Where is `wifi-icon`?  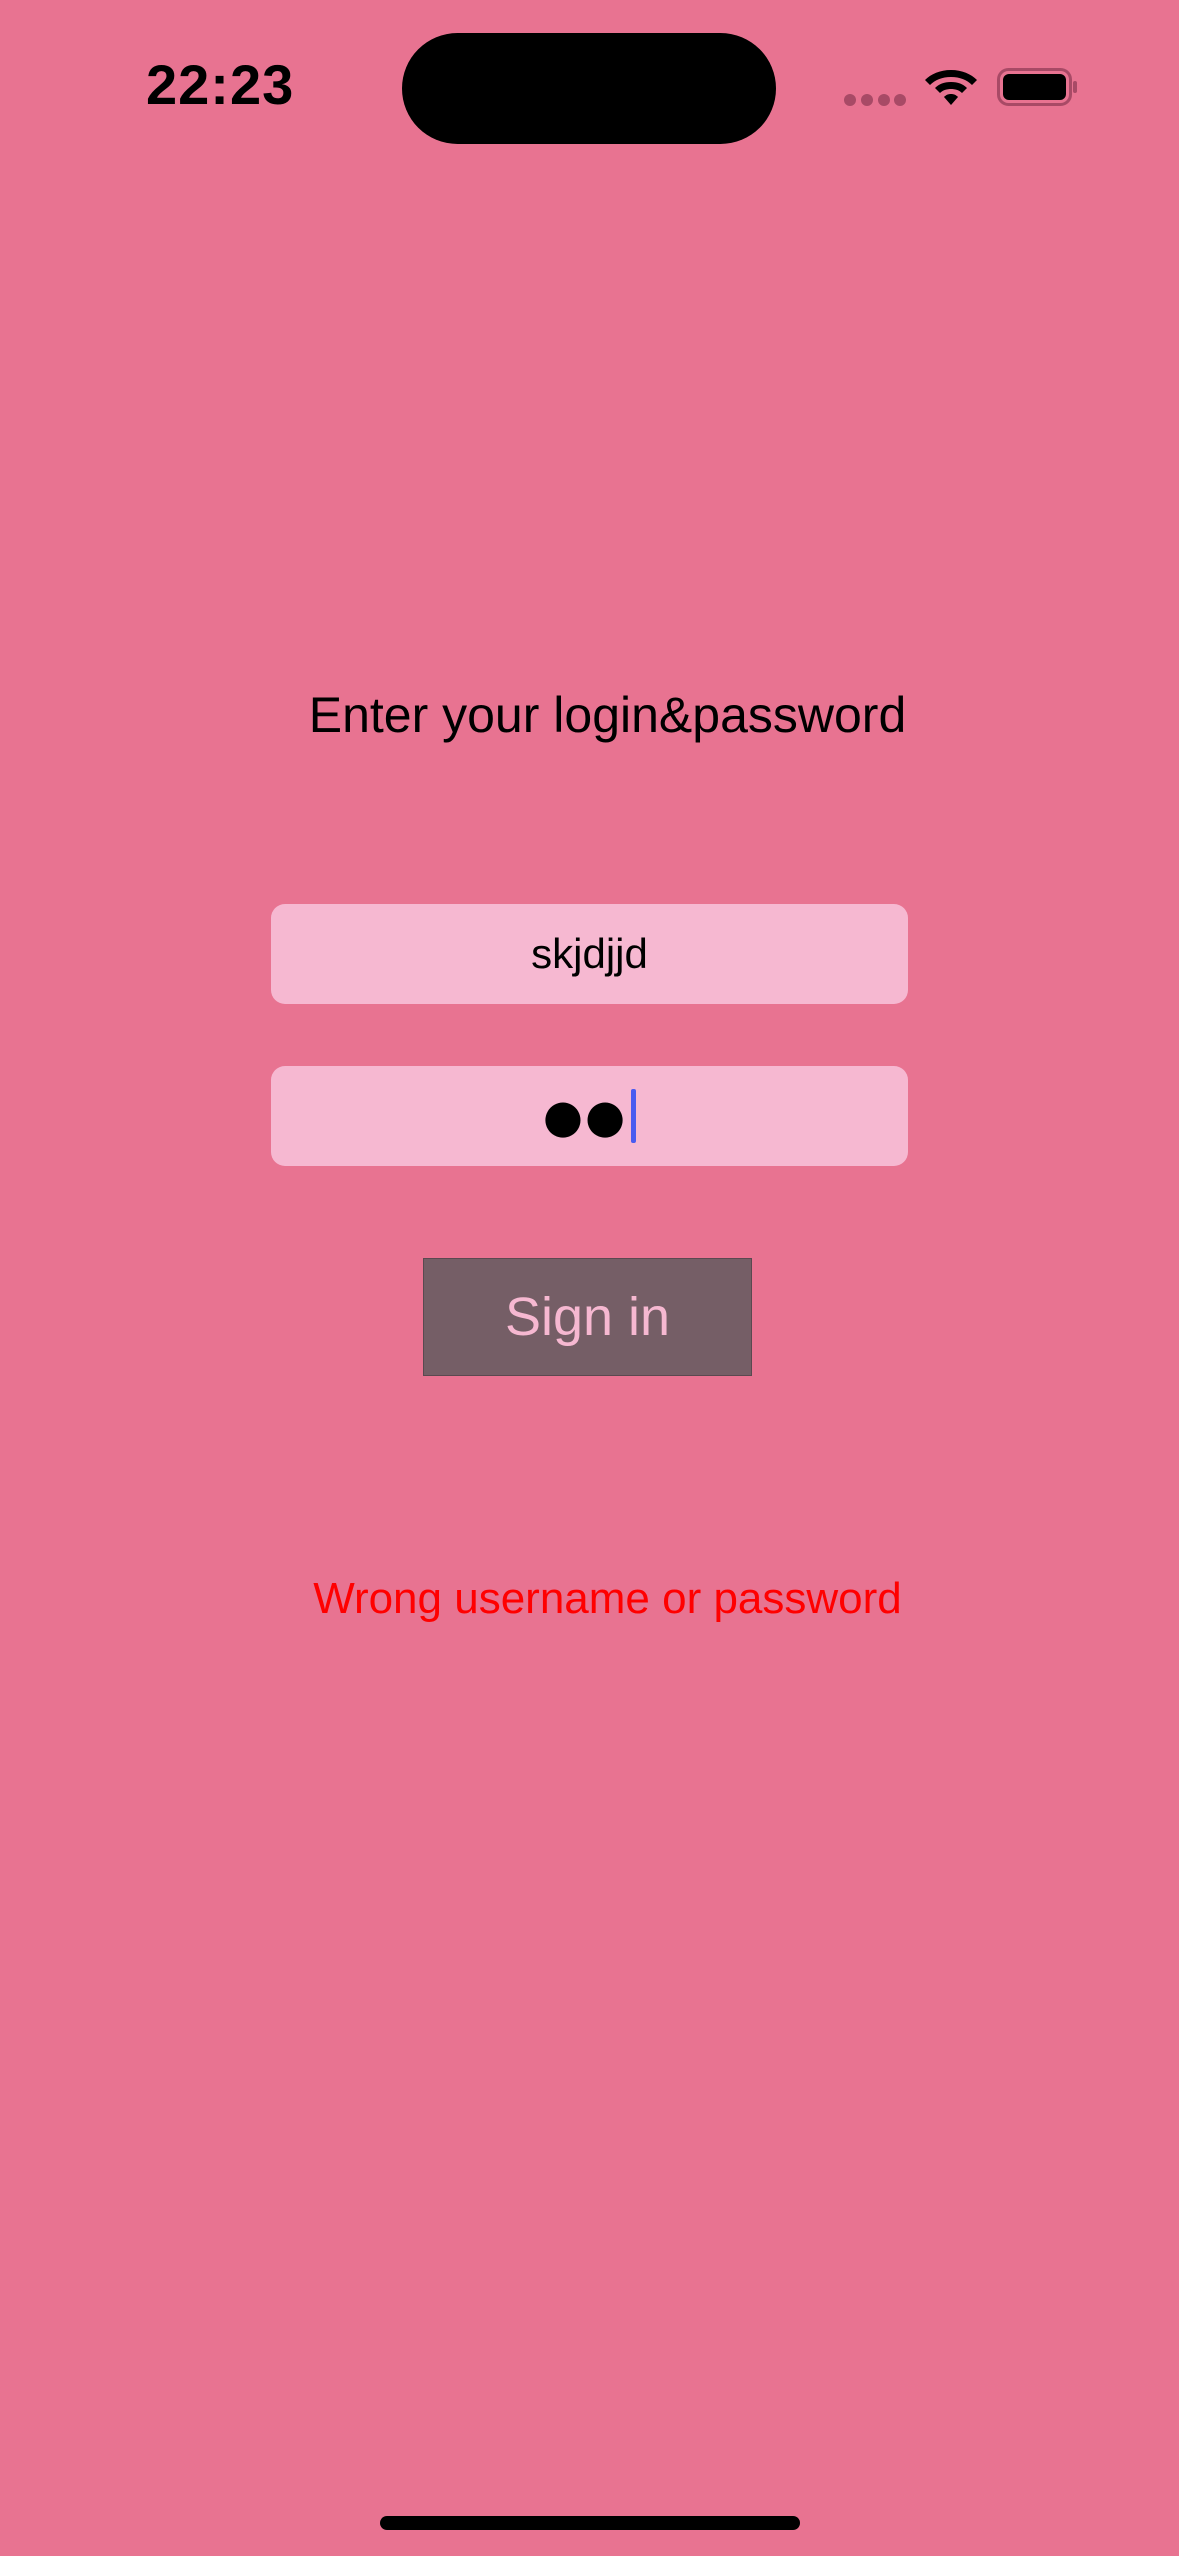 wifi-icon is located at coordinates (951, 87).